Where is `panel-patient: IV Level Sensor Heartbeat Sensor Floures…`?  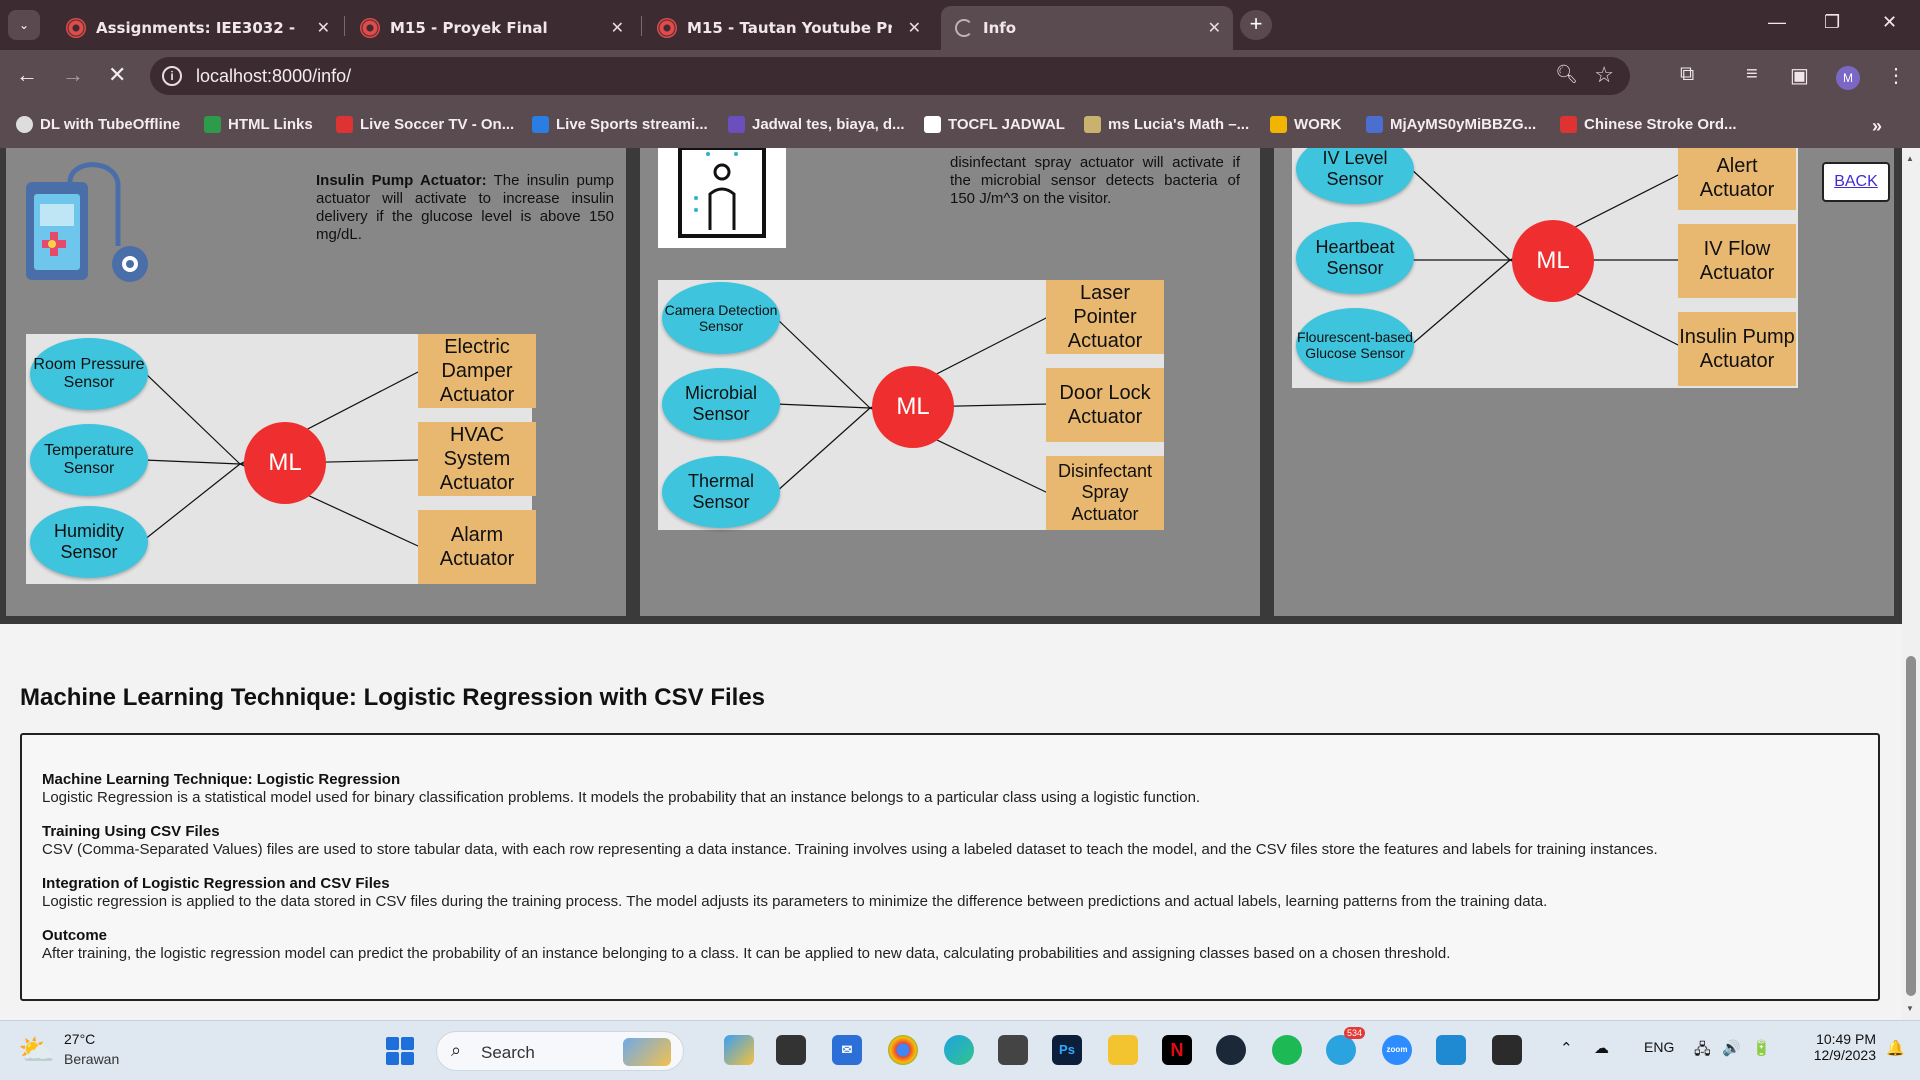
panel-patient: IV Level Sensor Heartbeat Sensor Floures… is located at coordinates (1584, 382).